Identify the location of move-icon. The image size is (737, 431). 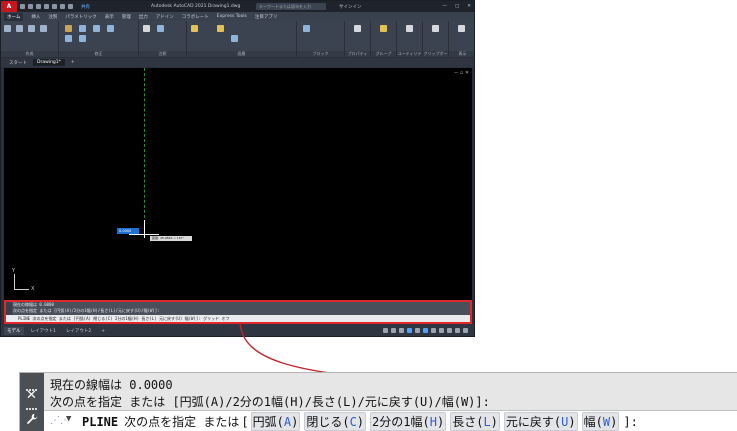
(68, 28).